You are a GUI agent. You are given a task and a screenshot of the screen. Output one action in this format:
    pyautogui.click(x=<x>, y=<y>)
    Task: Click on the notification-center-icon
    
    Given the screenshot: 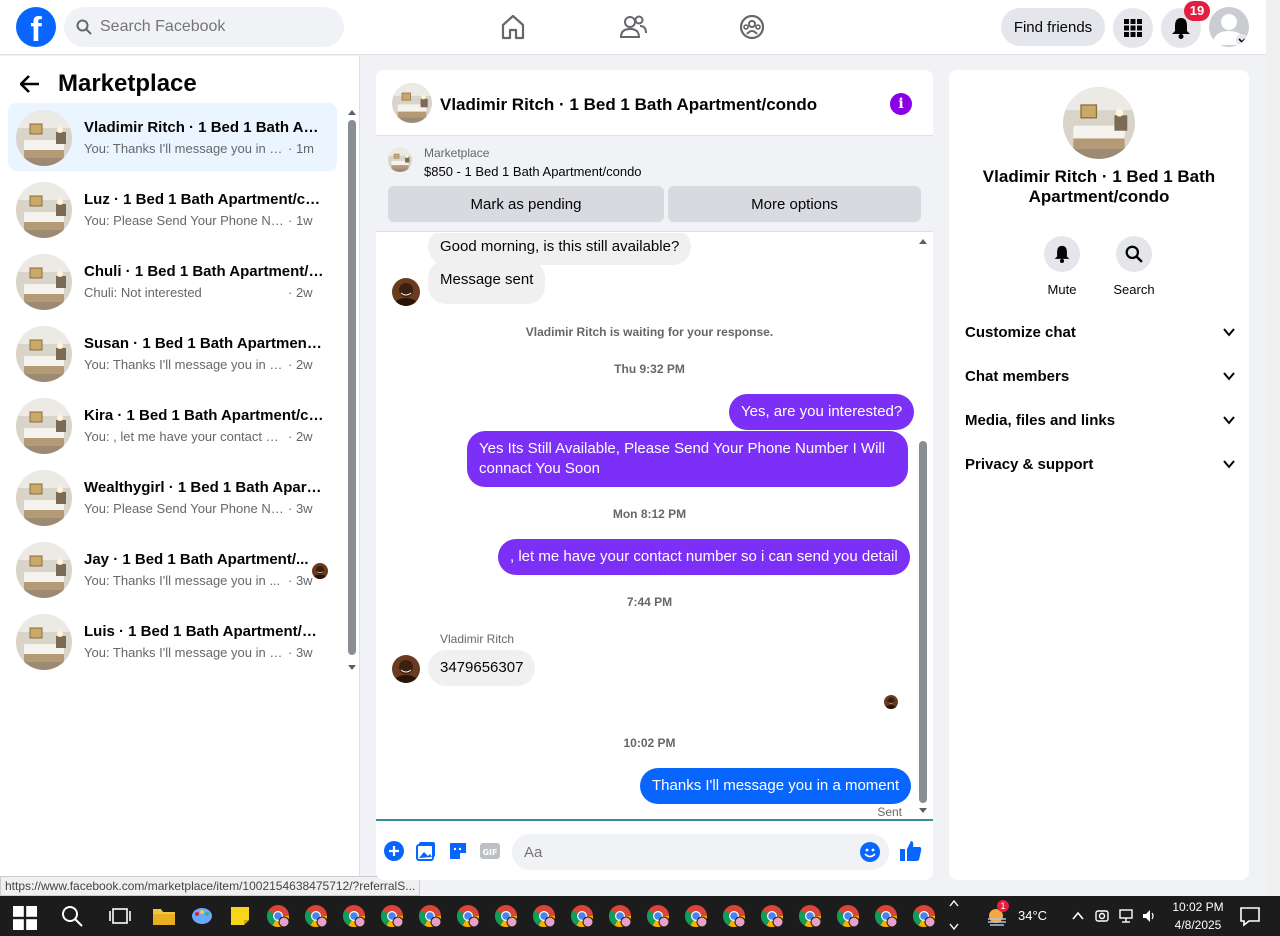 What is the action you would take?
    pyautogui.click(x=1250, y=916)
    